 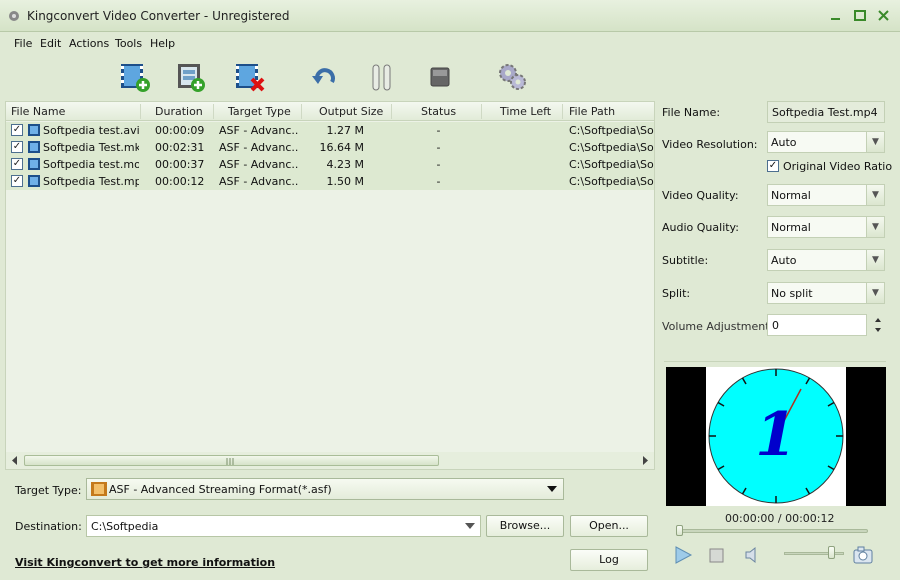 I want to click on cell-output-size: 1.50 M, so click(x=345, y=181).